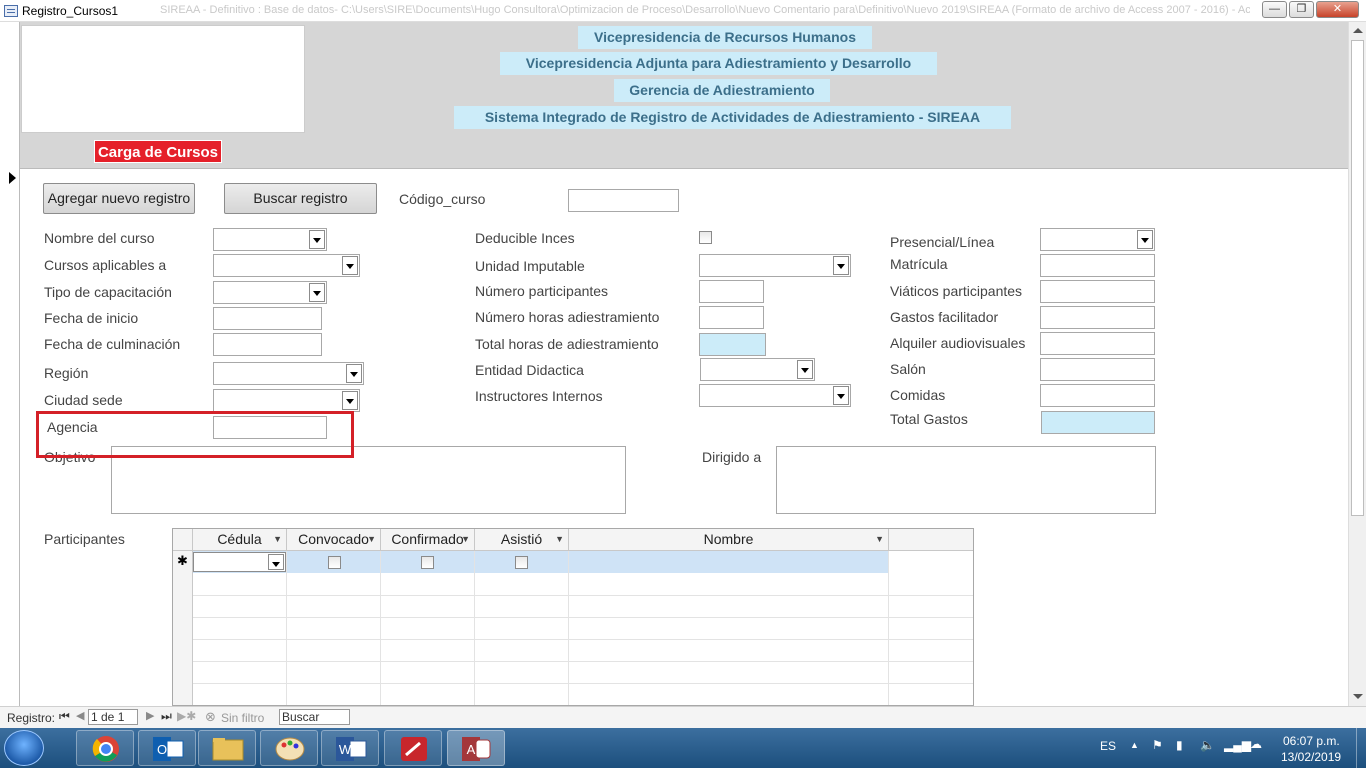  I want to click on travel-expenses-label: Viáticos participantes, so click(956, 291).